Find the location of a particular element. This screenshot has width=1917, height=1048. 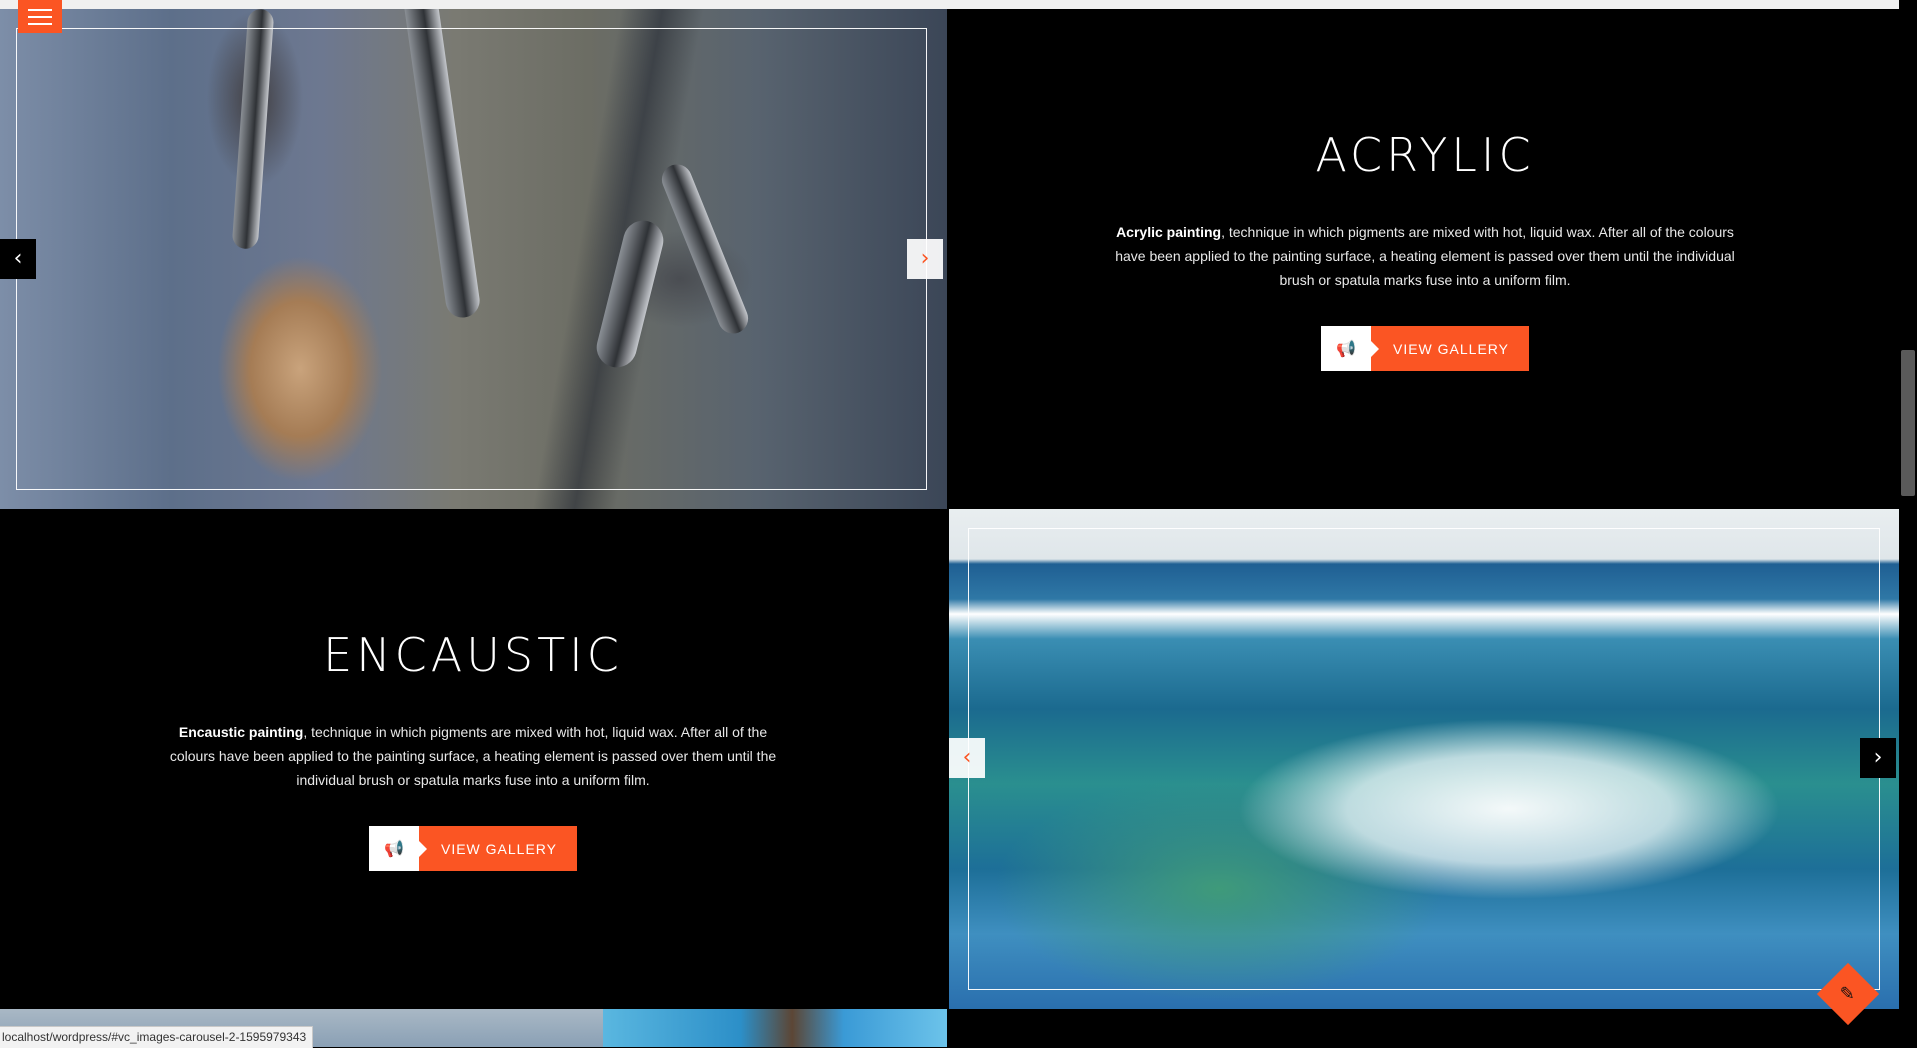

scrollbar-track is located at coordinates (1908, 523).